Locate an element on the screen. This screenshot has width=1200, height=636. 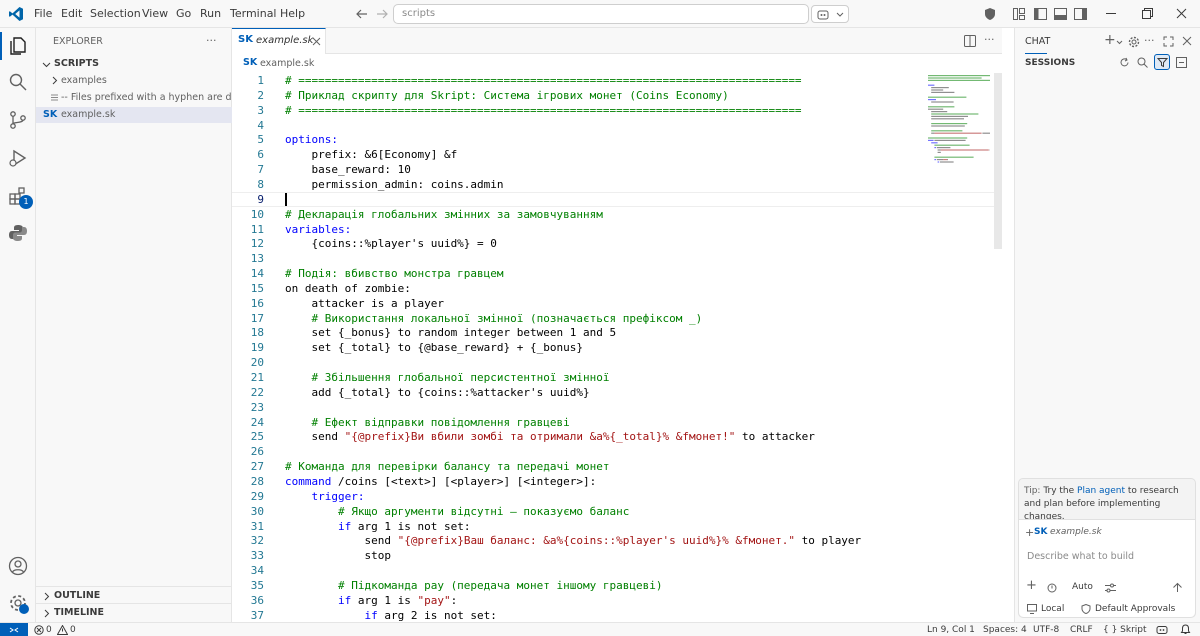
menu-help: Help is located at coordinates (292, 14).